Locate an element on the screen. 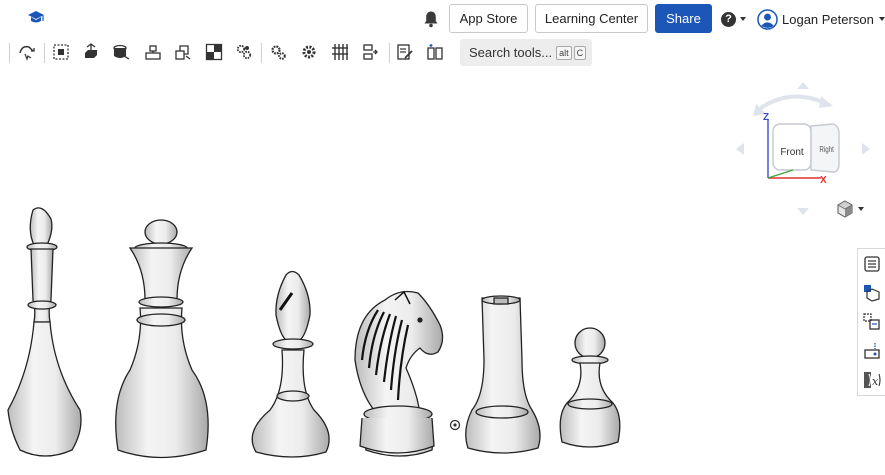 Image resolution: width=885 pixels, height=475 pixels. frame-tool-icon is located at coordinates (340, 52).